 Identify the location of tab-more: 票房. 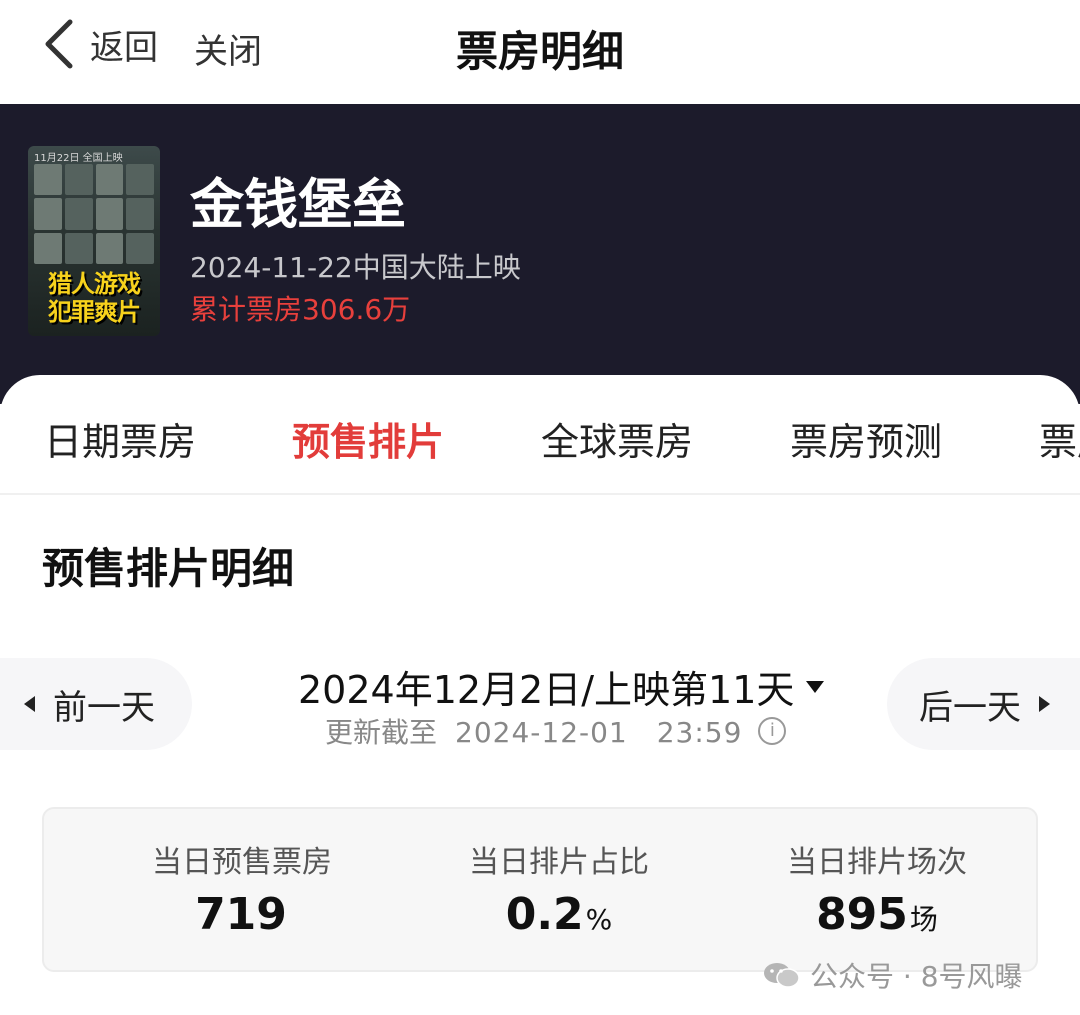
(1059, 438).